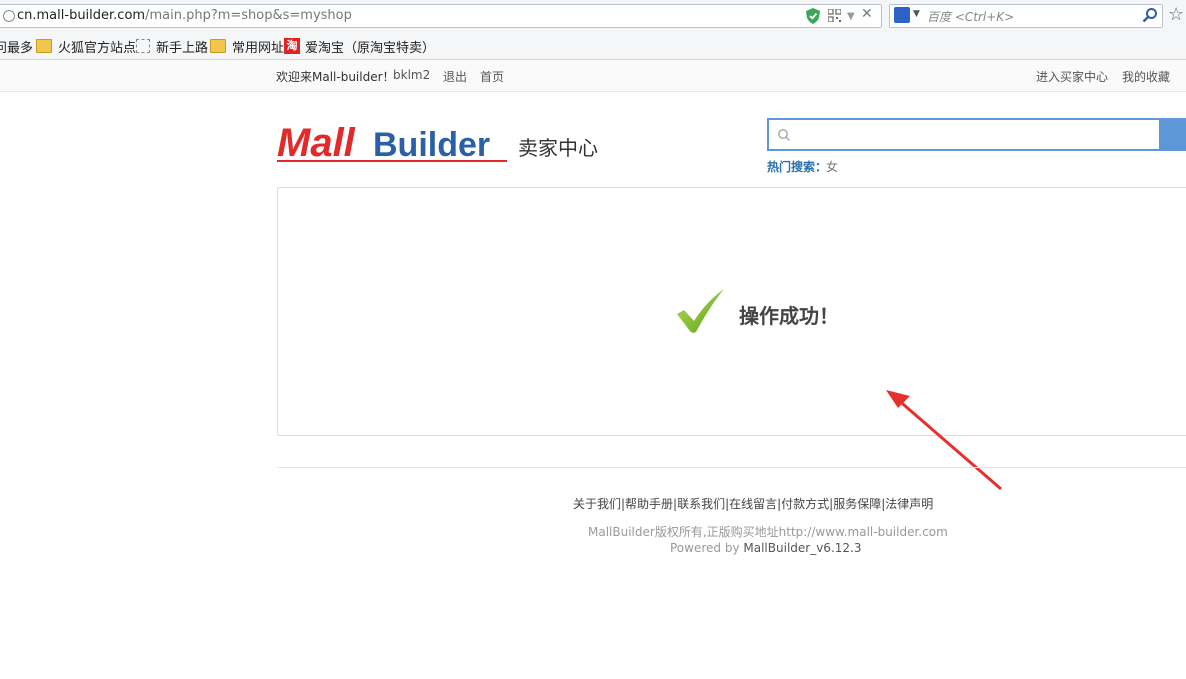 The height and width of the screenshot is (679, 1186). I want to click on site-search-input, so click(976, 134).